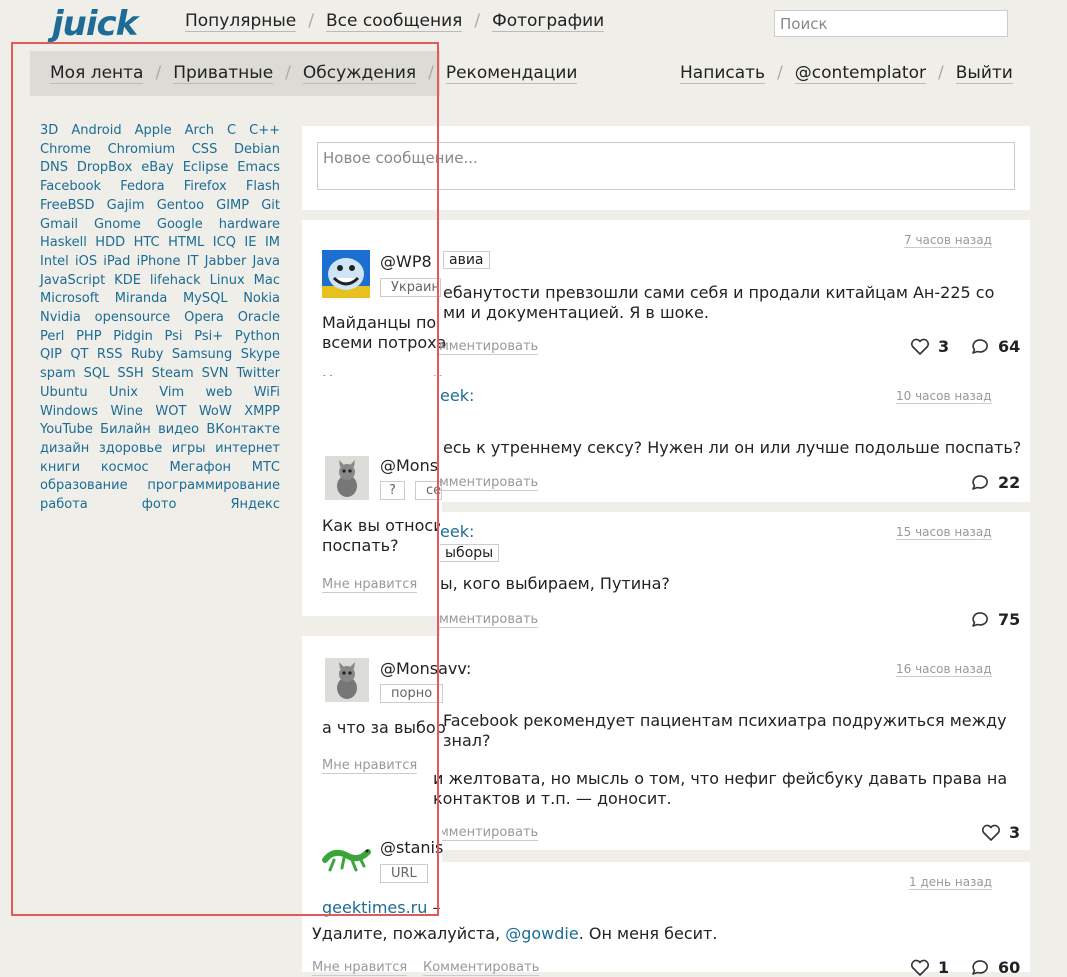 Image resolution: width=1067 pixels, height=977 pixels. What do you see at coordinates (125, 429) in the screenshot?
I see `tag-link: Билайн` at bounding box center [125, 429].